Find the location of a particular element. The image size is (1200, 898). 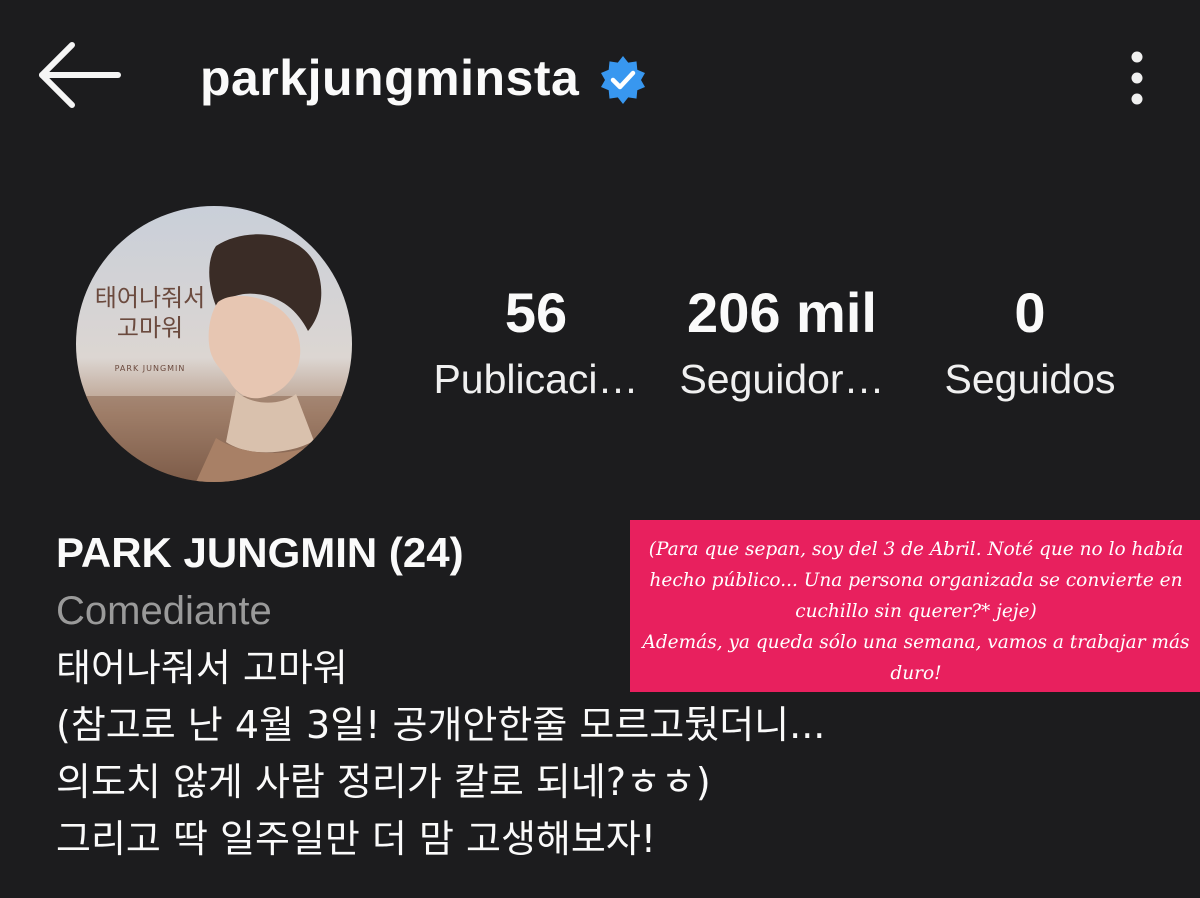

cover-title-line1: 태어나줘서 is located at coordinates (150, 298).